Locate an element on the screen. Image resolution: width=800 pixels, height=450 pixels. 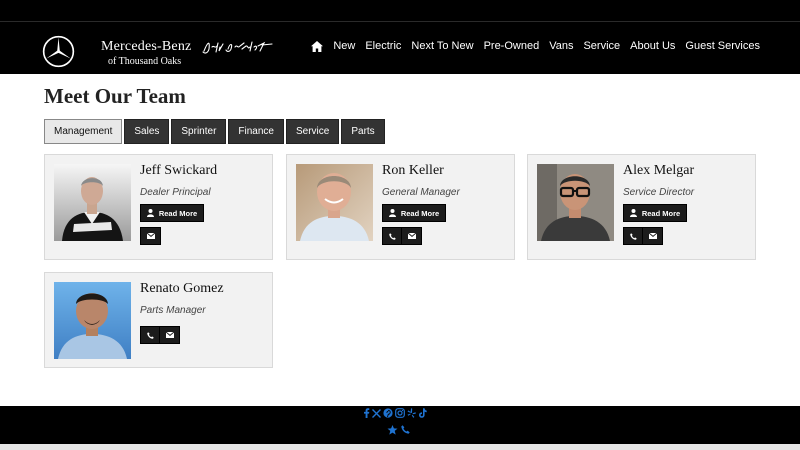
site-footer is located at coordinates (400, 425).